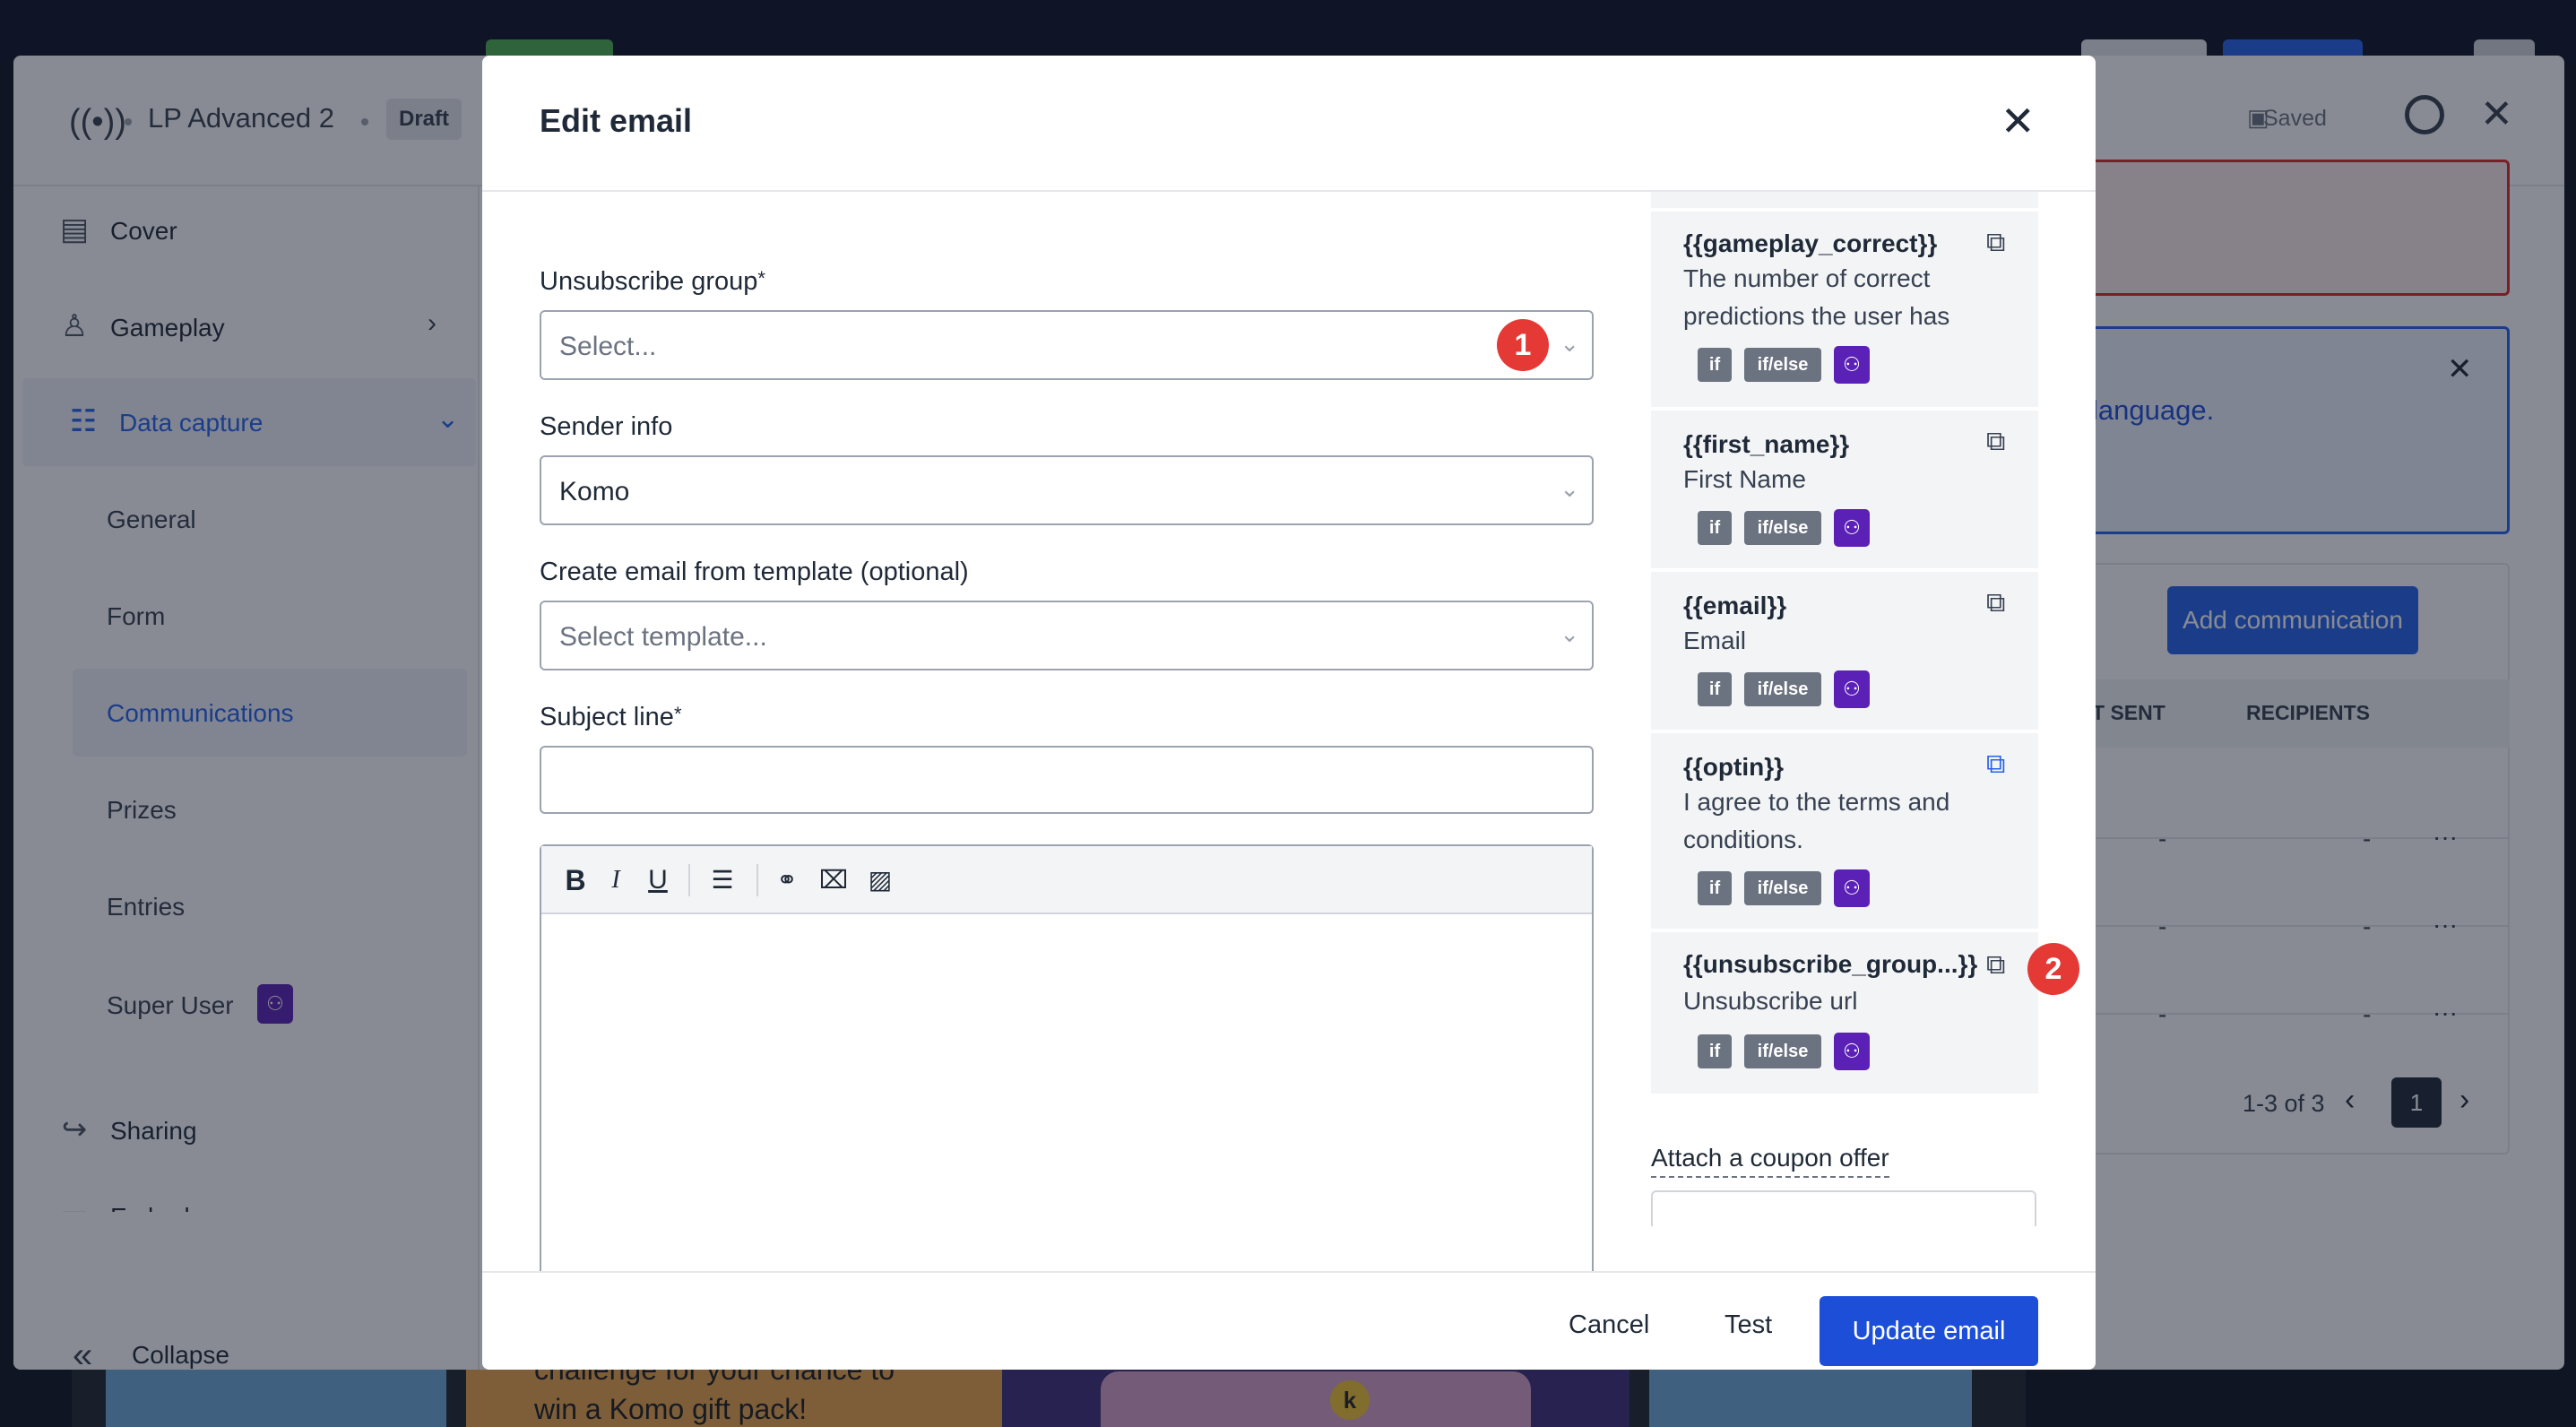 Image resolution: width=2576 pixels, height=1427 pixels. What do you see at coordinates (1523, 345) in the screenshot?
I see `annotation-marker-1: 1` at bounding box center [1523, 345].